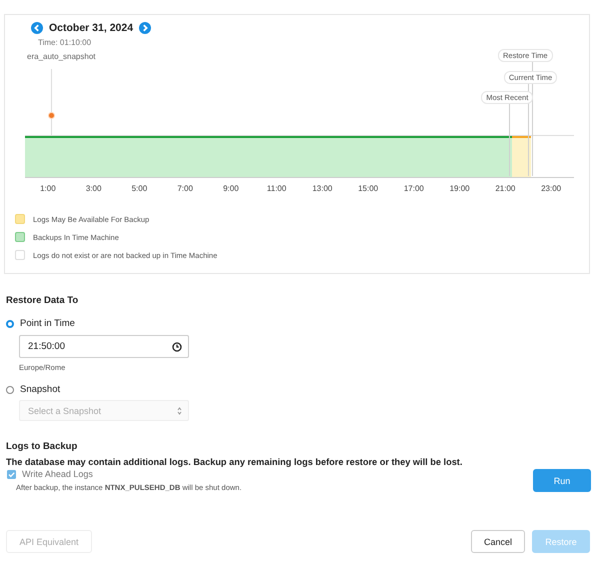  What do you see at coordinates (40, 389) in the screenshot?
I see `radio-label: Snapshot` at bounding box center [40, 389].